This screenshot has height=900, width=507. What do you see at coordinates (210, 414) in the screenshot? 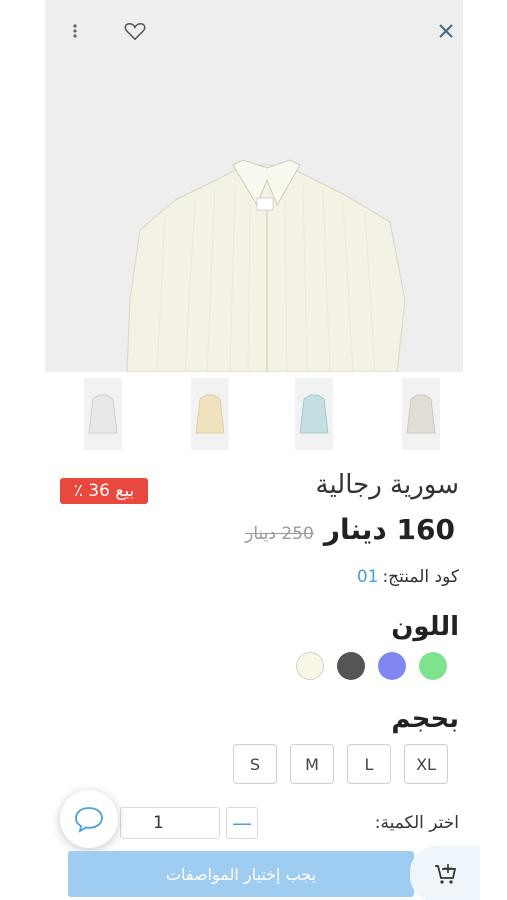
I see `thumbnail-beige` at bounding box center [210, 414].